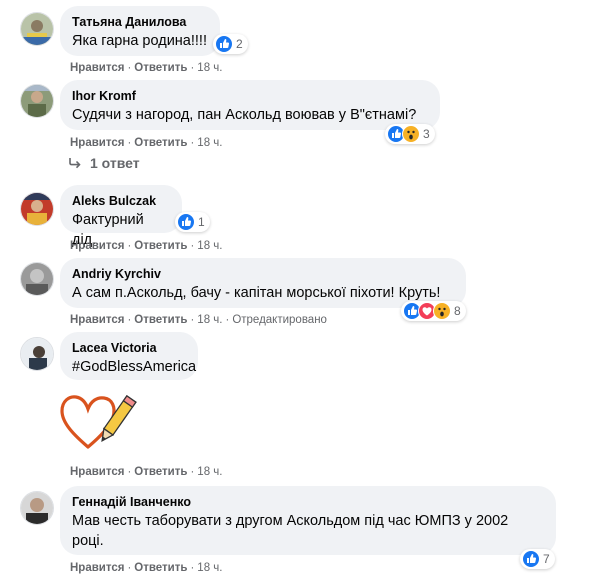  I want to click on comment-bubble: Татьяна Данилова Яка гарна родина!!!!, so click(140, 31).